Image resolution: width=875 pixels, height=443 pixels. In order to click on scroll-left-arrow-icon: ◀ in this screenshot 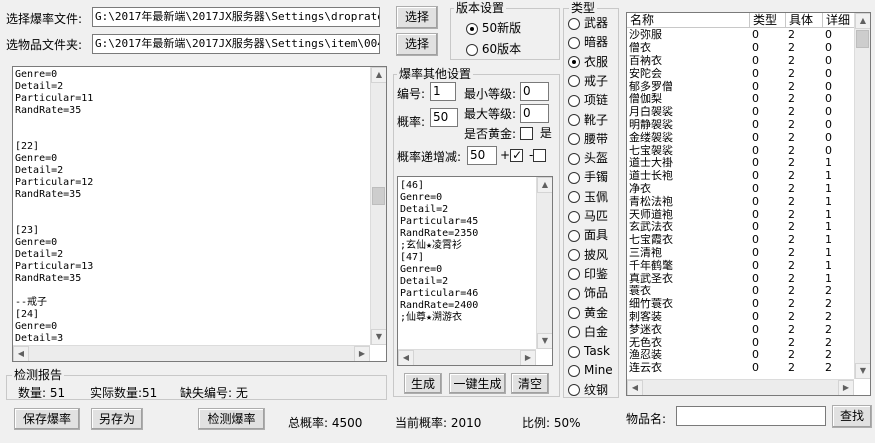, I will do `click(21, 353)`.